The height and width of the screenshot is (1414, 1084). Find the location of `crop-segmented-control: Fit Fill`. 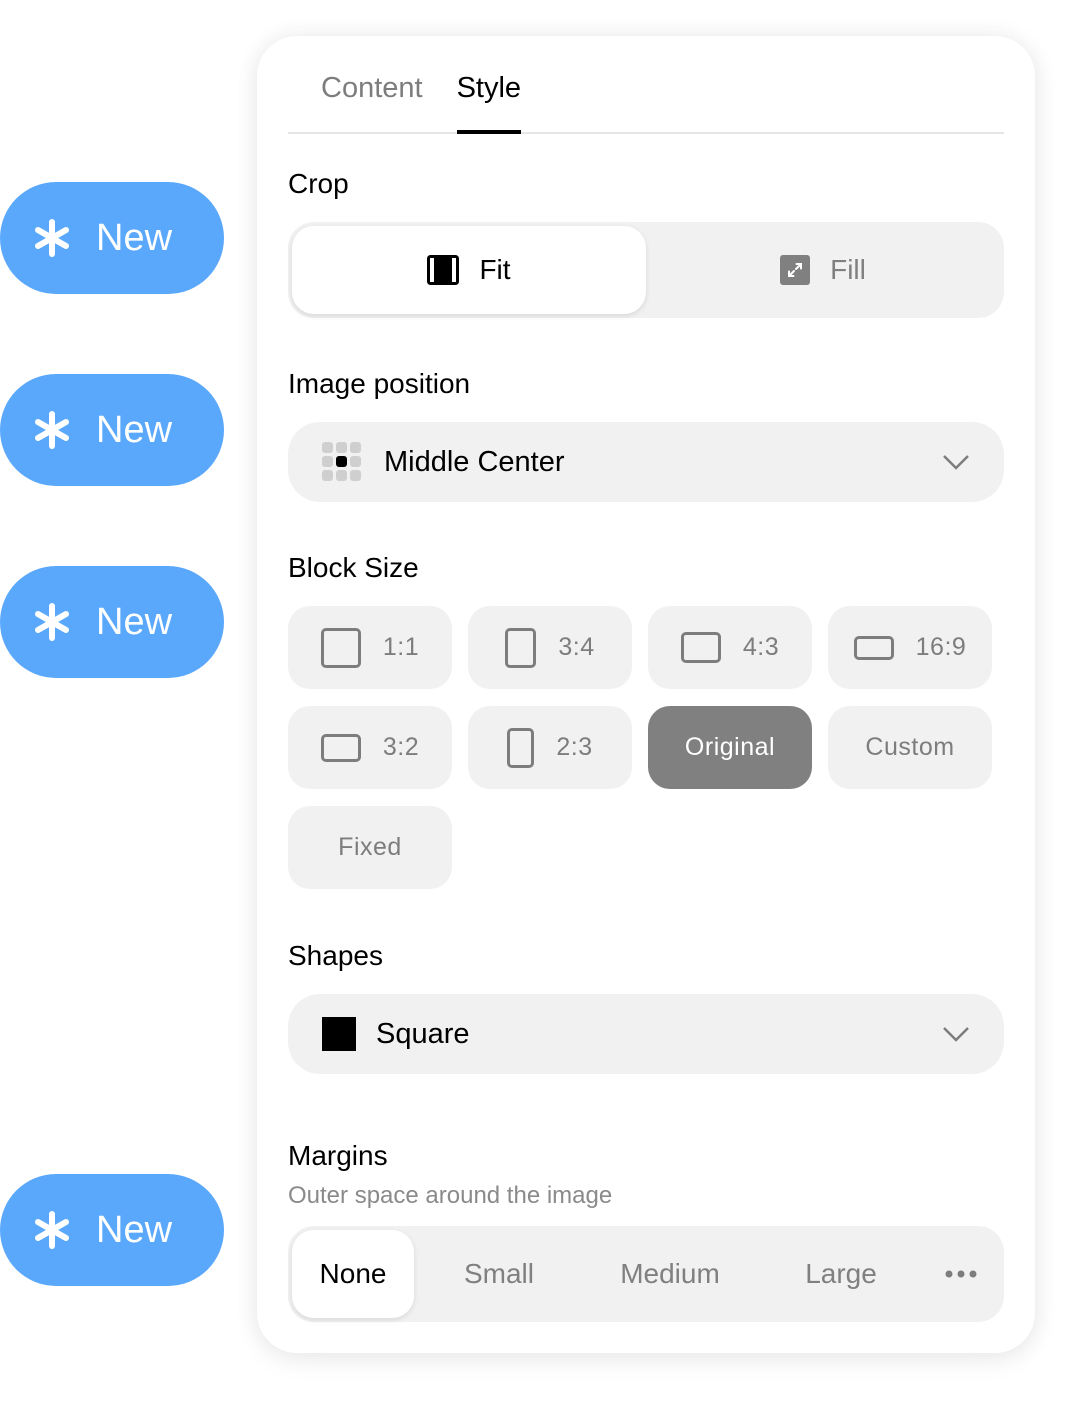

crop-segmented-control: Fit Fill is located at coordinates (646, 270).